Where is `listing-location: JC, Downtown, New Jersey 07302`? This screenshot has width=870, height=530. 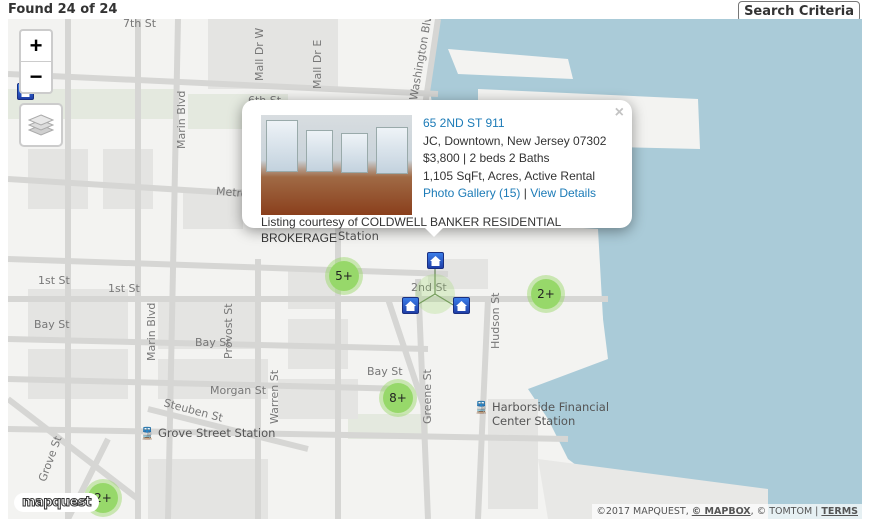 listing-location: JC, Downtown, New Jersey 07302 is located at coordinates (515, 140).